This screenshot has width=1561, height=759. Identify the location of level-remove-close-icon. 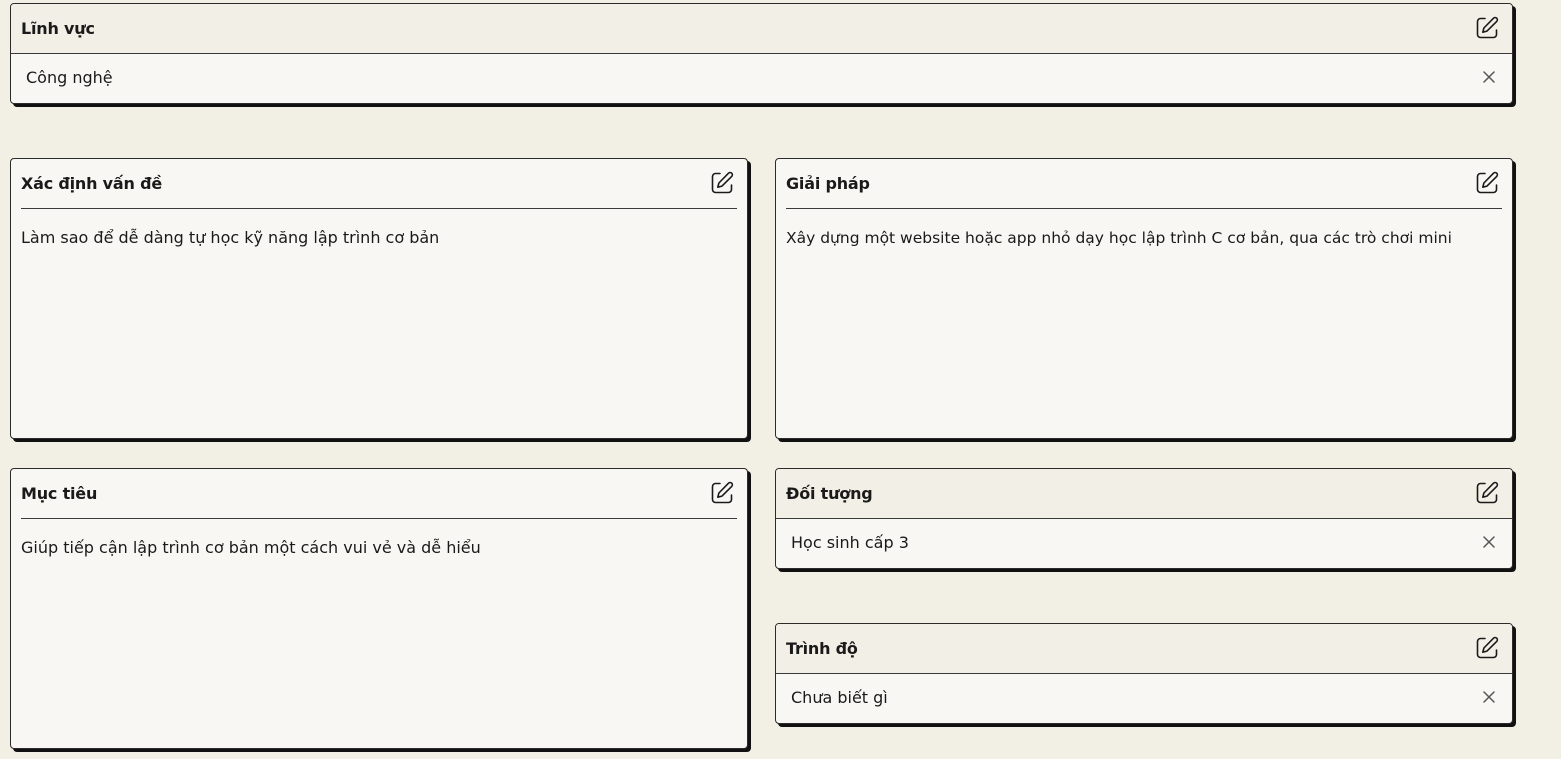
(1489, 697).